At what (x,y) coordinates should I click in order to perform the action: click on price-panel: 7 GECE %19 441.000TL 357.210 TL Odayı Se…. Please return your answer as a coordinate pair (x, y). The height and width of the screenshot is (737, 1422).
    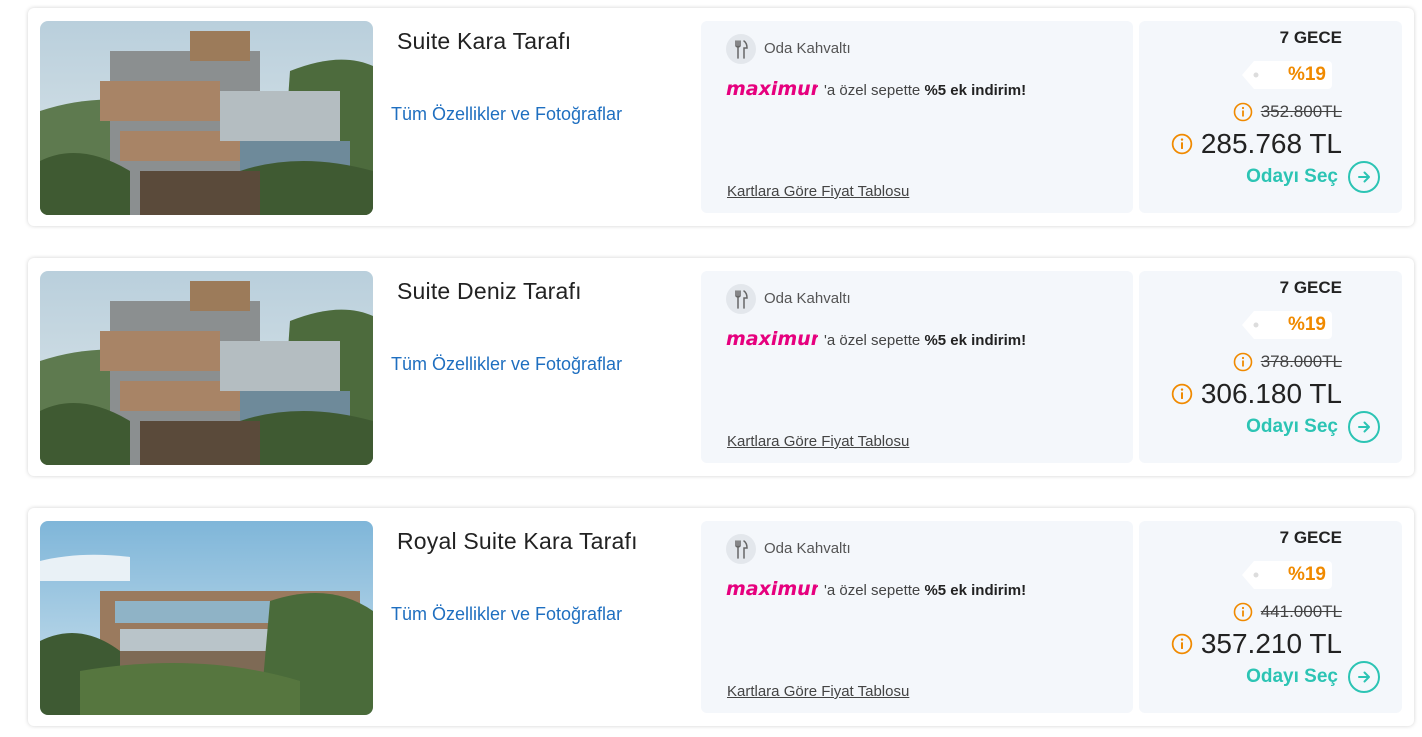
    Looking at the image, I should click on (1270, 617).